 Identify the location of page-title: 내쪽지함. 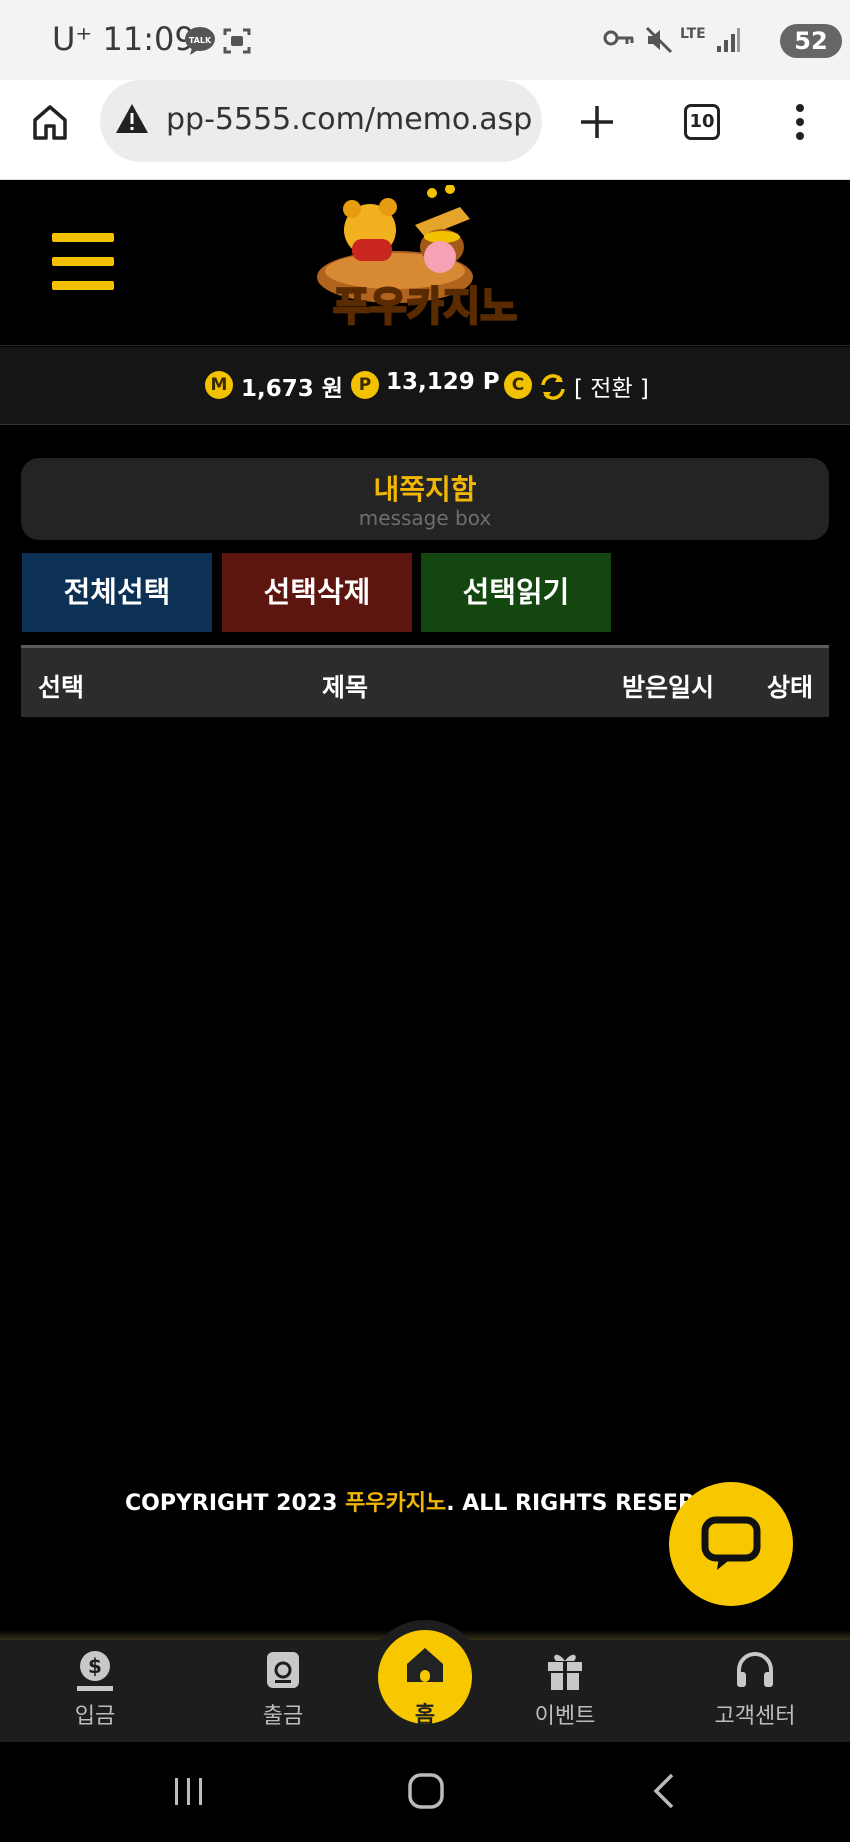
(425, 489).